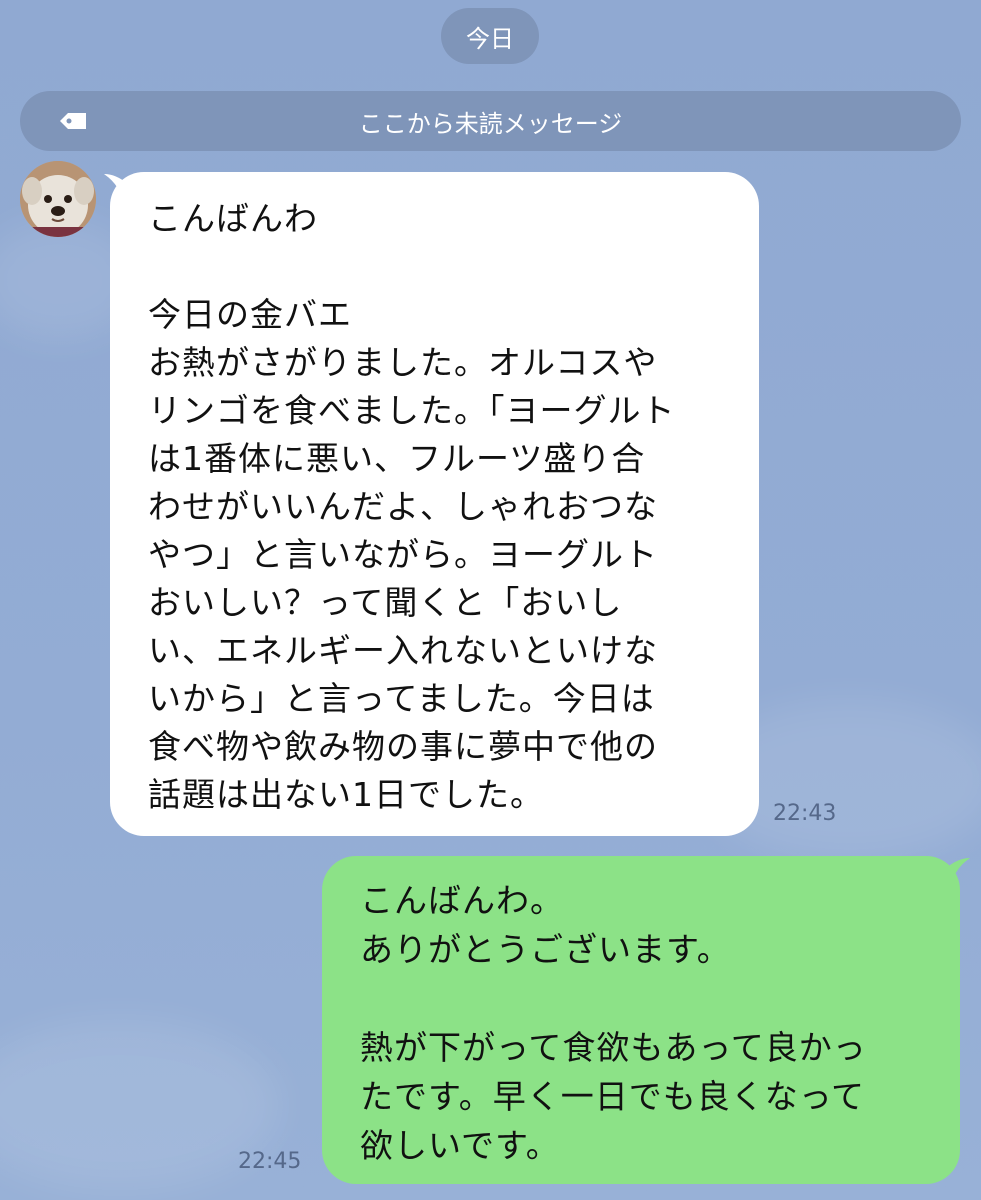 This screenshot has height=1200, width=981. Describe the element at coordinates (613, 1096) in the screenshot. I see `message-line: たです。早く一日でも良くなって` at that location.